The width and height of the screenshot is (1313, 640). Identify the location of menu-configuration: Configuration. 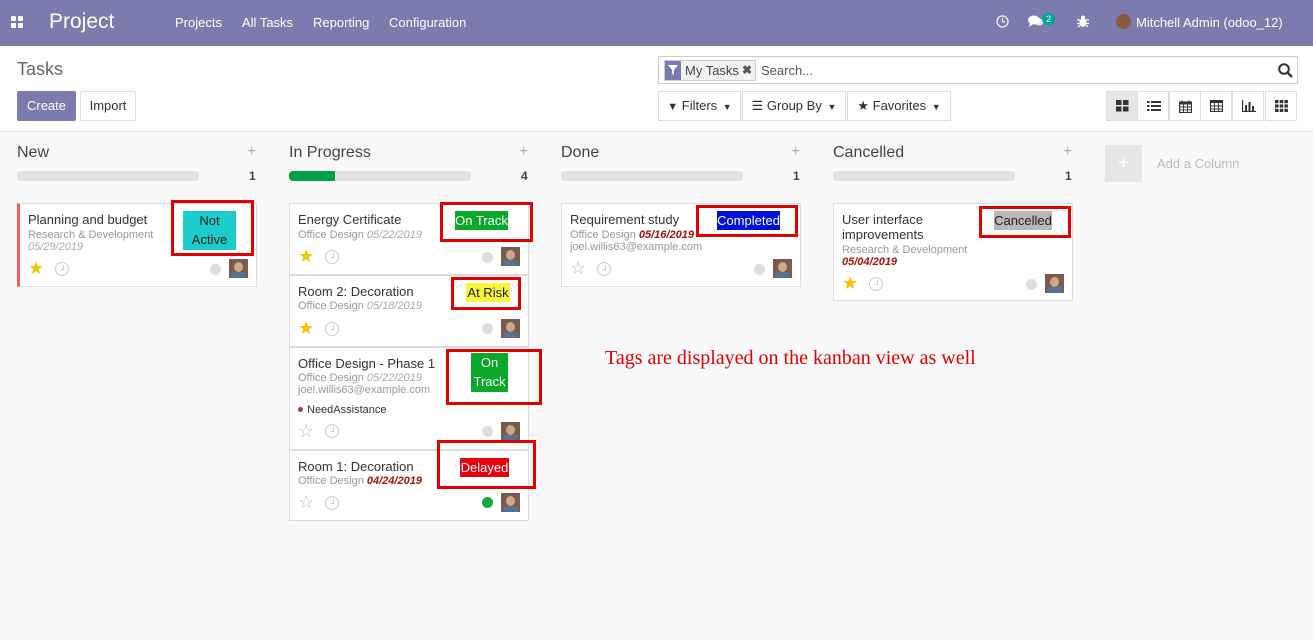
(427, 22).